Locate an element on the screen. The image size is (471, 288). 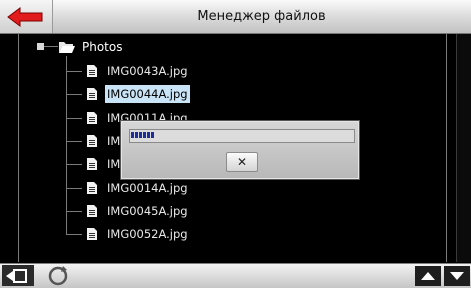
scroll-down-icon is located at coordinates (457, 276).